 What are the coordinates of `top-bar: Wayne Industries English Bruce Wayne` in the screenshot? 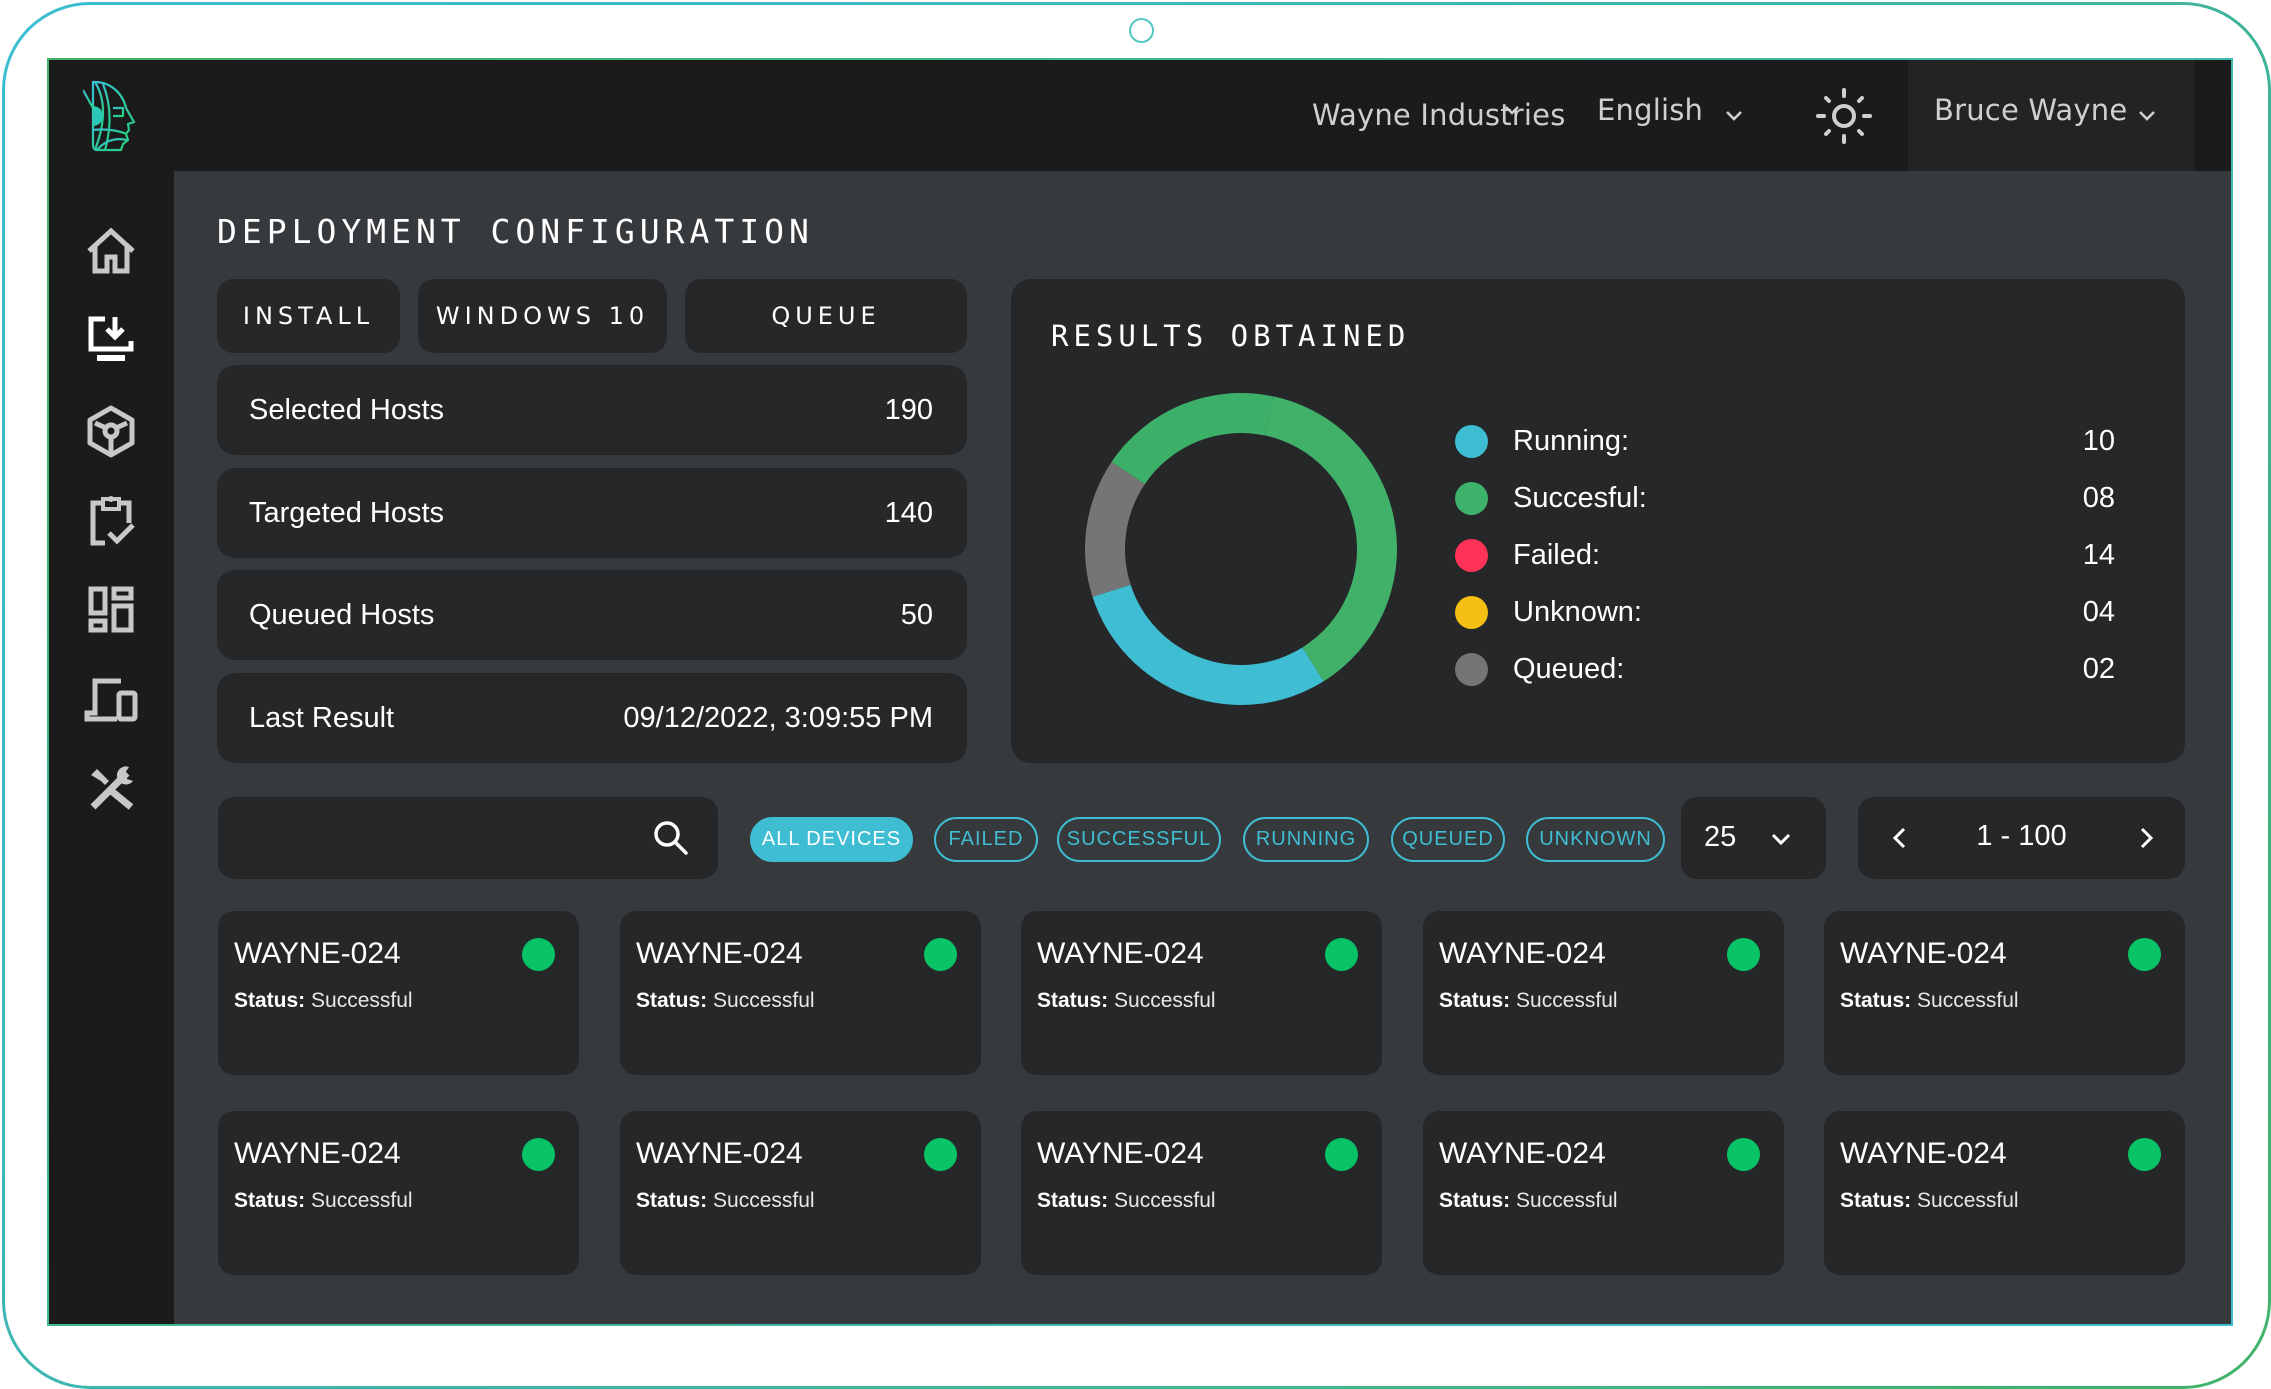 It's located at (1140, 115).